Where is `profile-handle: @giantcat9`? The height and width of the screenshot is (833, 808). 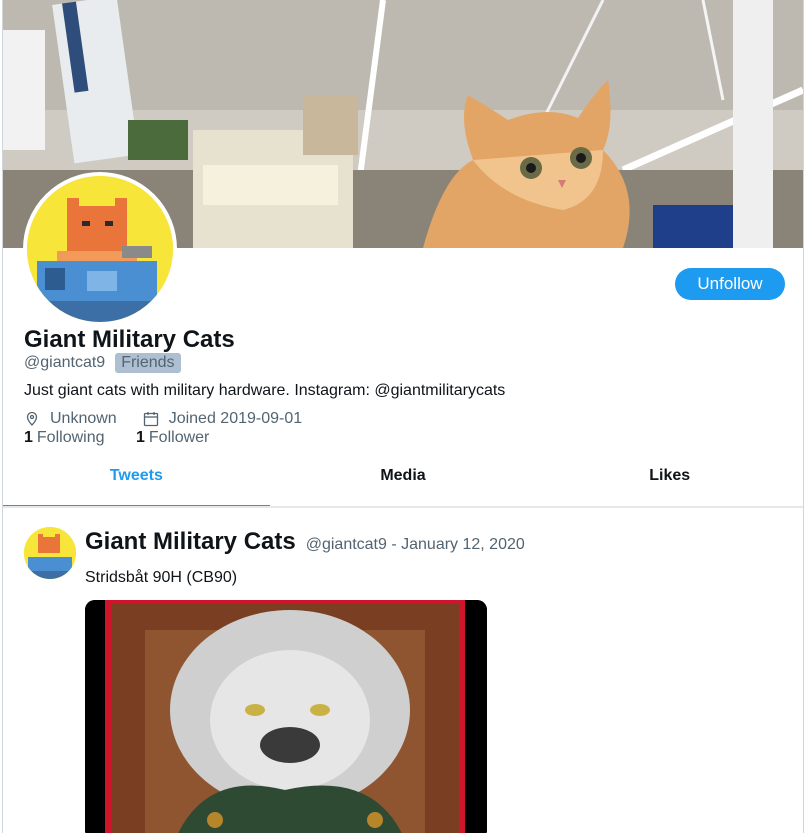
profile-handle: @giantcat9 is located at coordinates (65, 362).